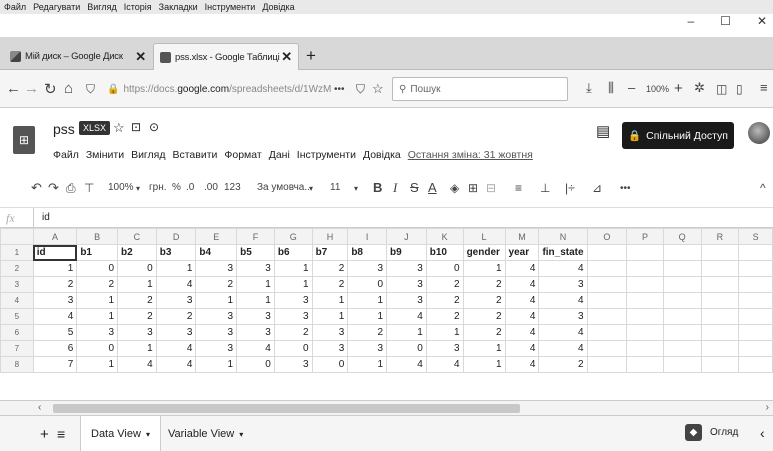  What do you see at coordinates (255, 236) in the screenshot?
I see `column-header: F` at bounding box center [255, 236].